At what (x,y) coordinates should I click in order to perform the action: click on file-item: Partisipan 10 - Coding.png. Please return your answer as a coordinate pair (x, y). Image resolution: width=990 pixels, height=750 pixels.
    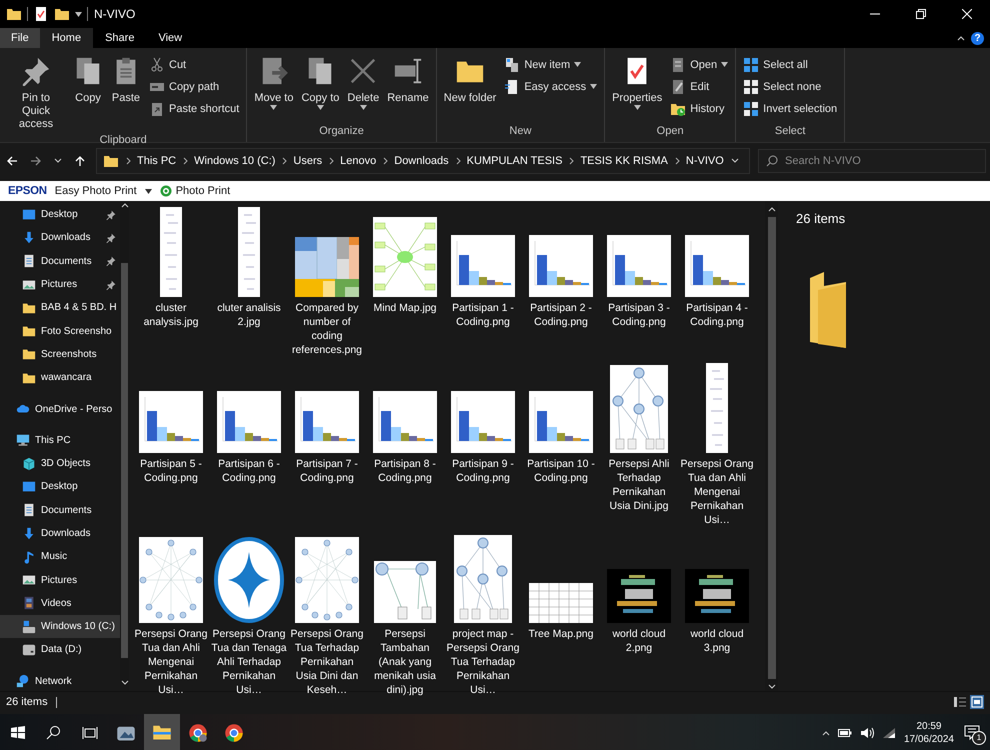
    Looking at the image, I should click on (561, 445).